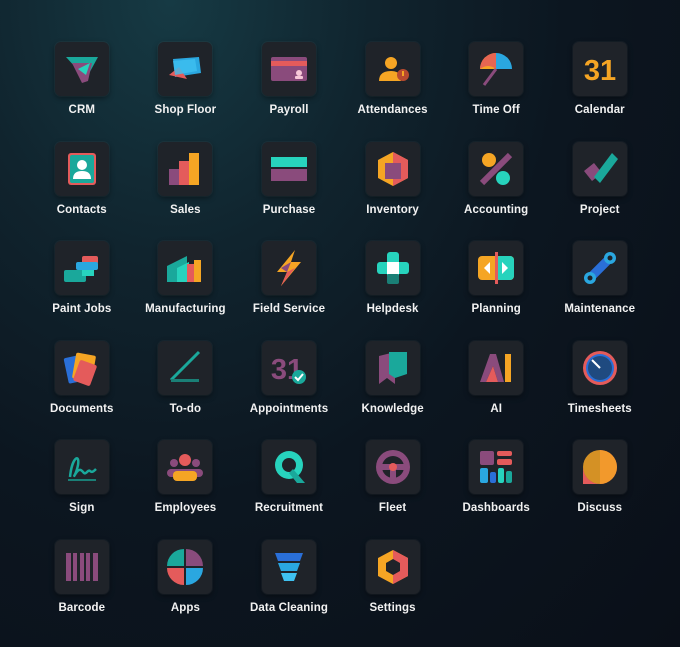 The image size is (680, 647). Describe the element at coordinates (185, 607) in the screenshot. I see `app-label: Apps` at that location.